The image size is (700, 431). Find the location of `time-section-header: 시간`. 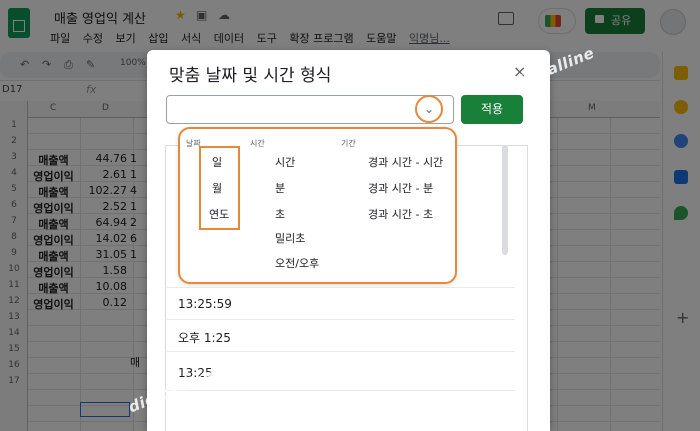

time-section-header: 시간 is located at coordinates (257, 143).